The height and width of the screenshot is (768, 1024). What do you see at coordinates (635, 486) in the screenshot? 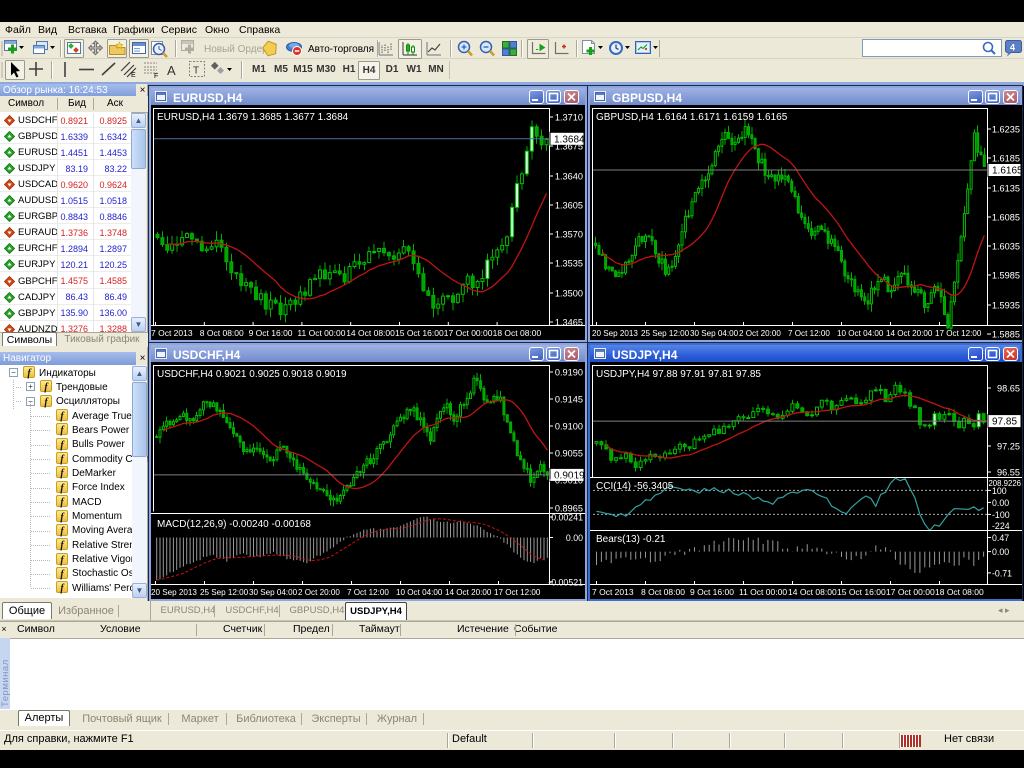
I see `svg-text: CCI(14) -56.3405` at bounding box center [635, 486].